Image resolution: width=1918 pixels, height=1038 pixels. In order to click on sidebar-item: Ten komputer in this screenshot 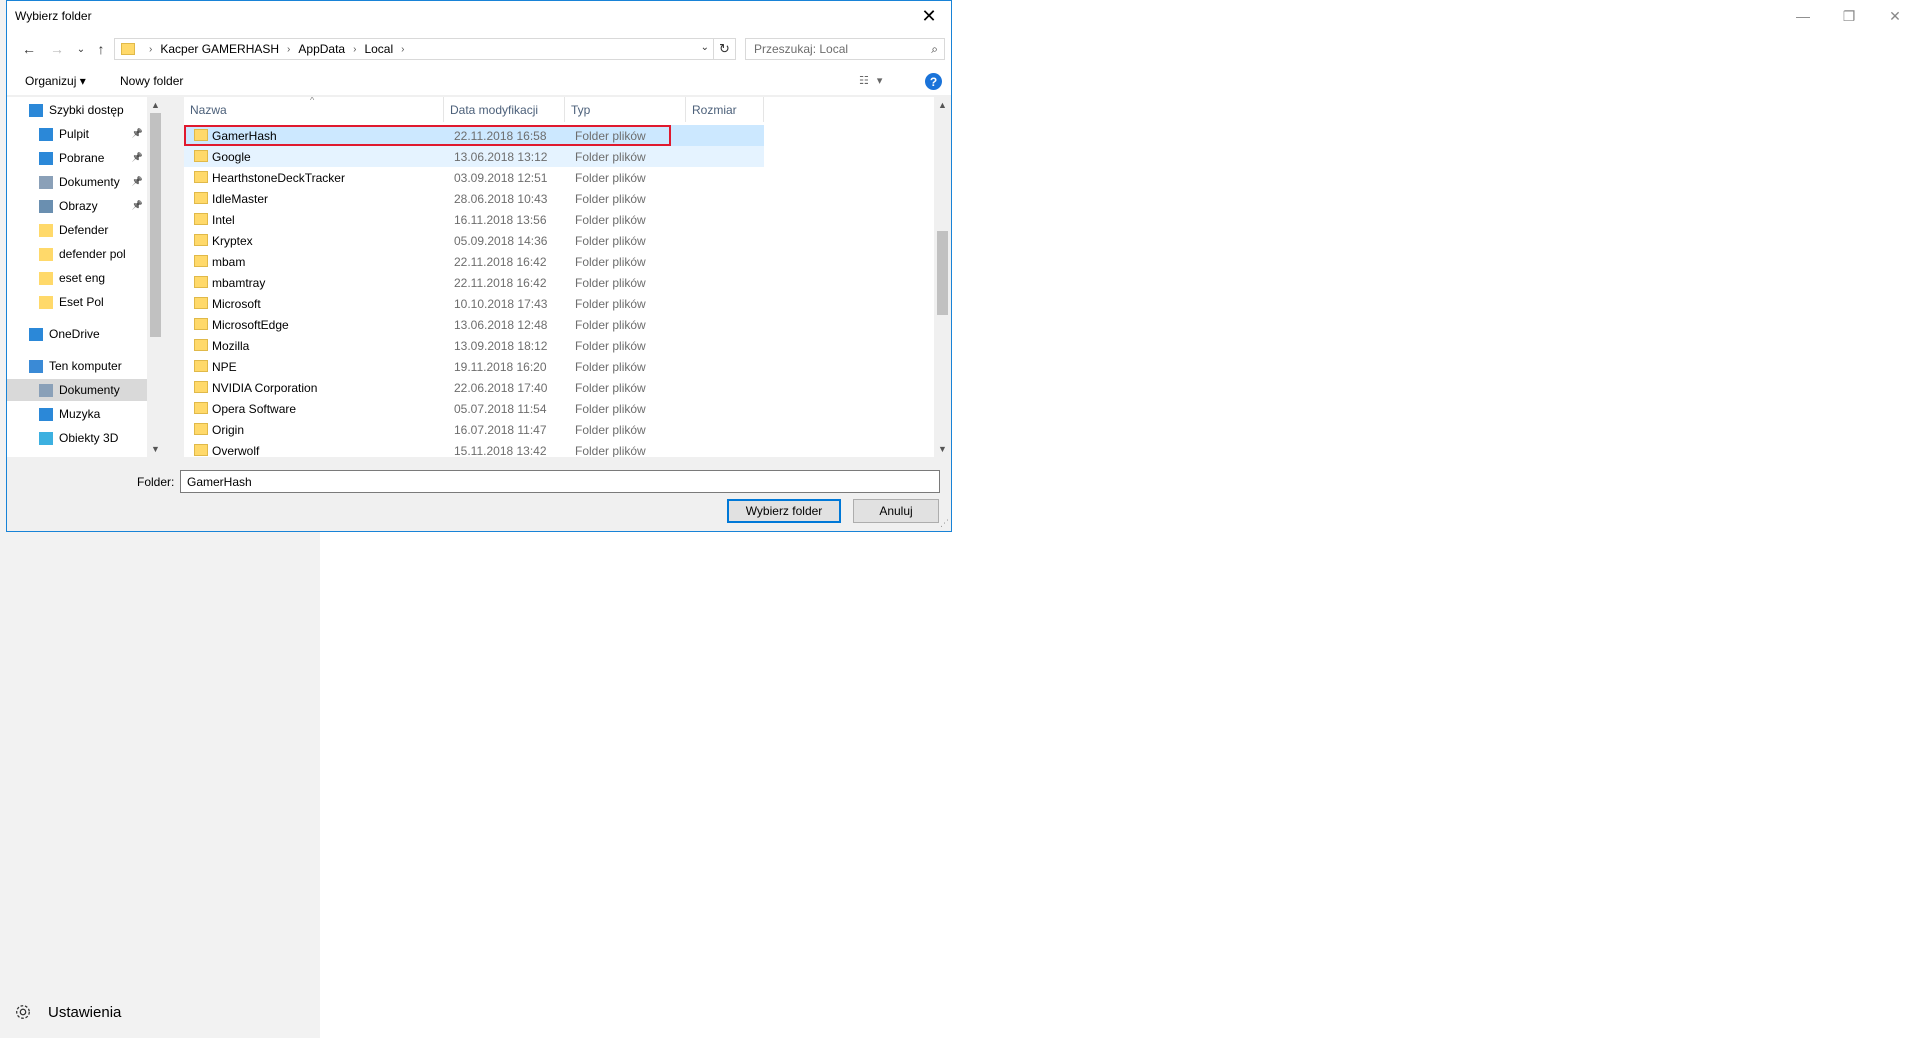, I will do `click(77, 366)`.